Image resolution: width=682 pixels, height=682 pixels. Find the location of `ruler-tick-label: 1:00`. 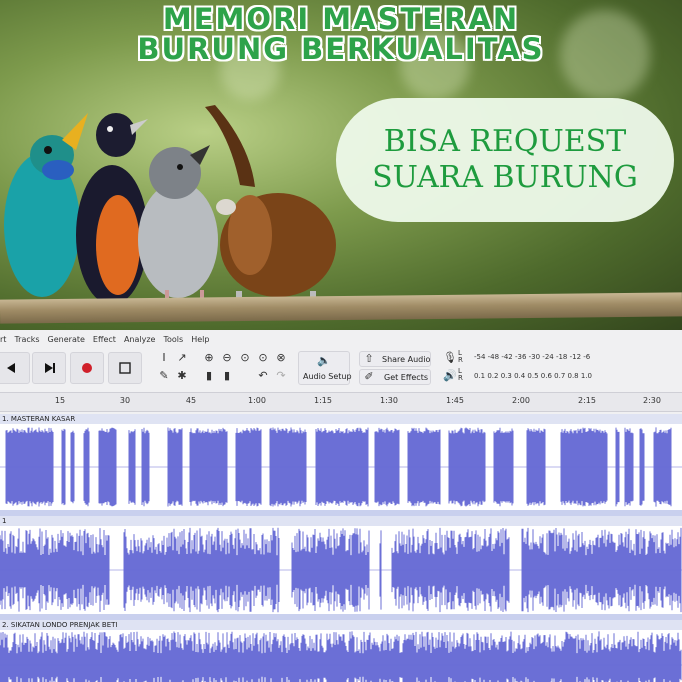

ruler-tick-label: 1:00 is located at coordinates (257, 400).